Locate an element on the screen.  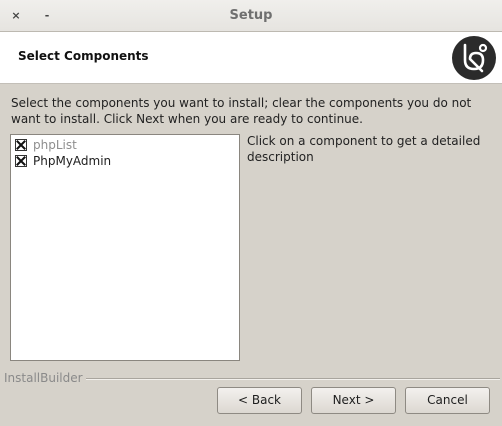
cancel-button: Cancel is located at coordinates (447, 400).